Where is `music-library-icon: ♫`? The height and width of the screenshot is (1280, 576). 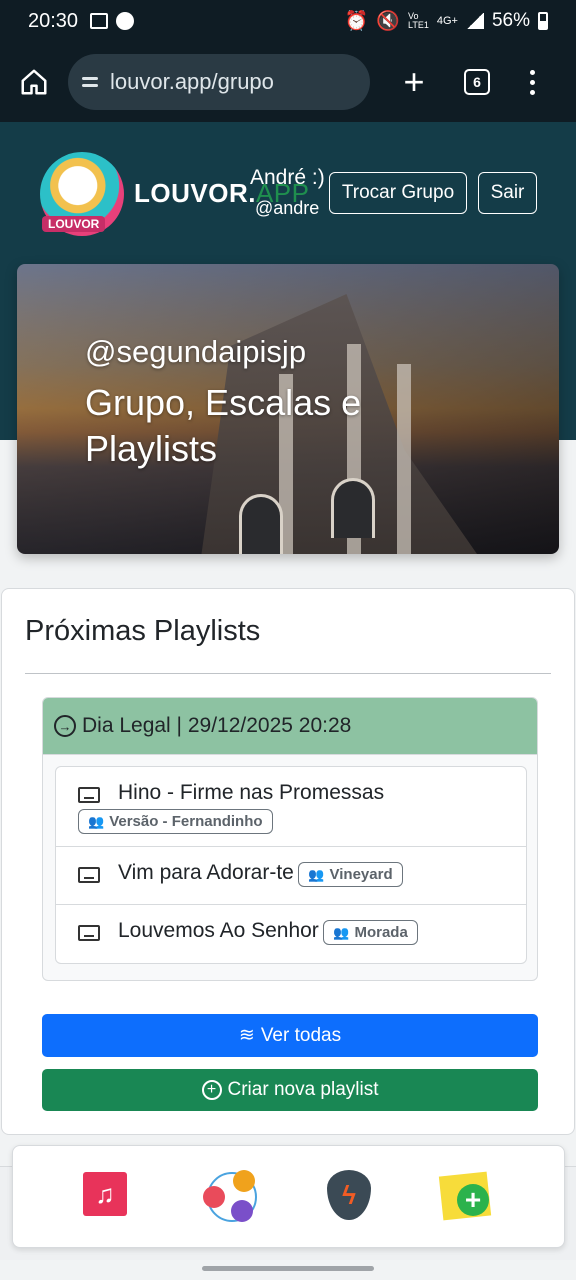 music-library-icon: ♫ is located at coordinates (116, 1197).